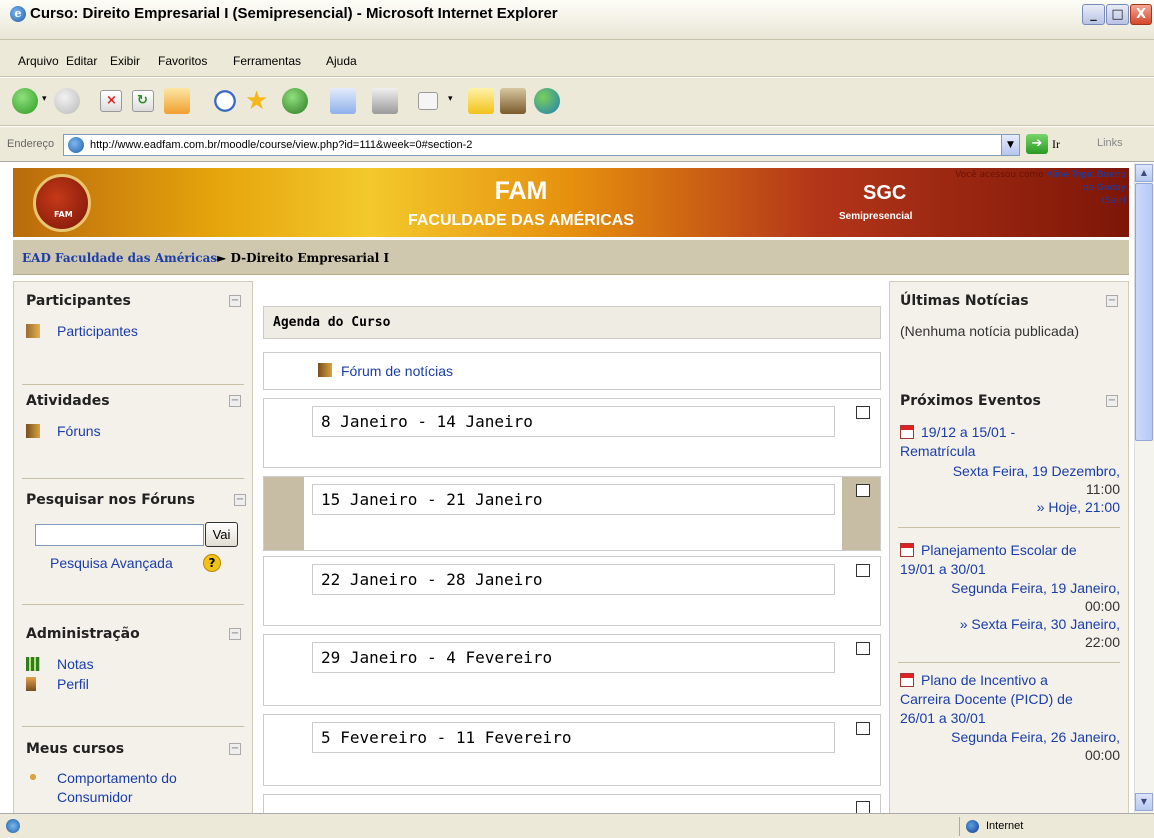 The width and height of the screenshot is (1154, 838). I want to click on block-noticias-title: Últimas Notícias, so click(964, 301).